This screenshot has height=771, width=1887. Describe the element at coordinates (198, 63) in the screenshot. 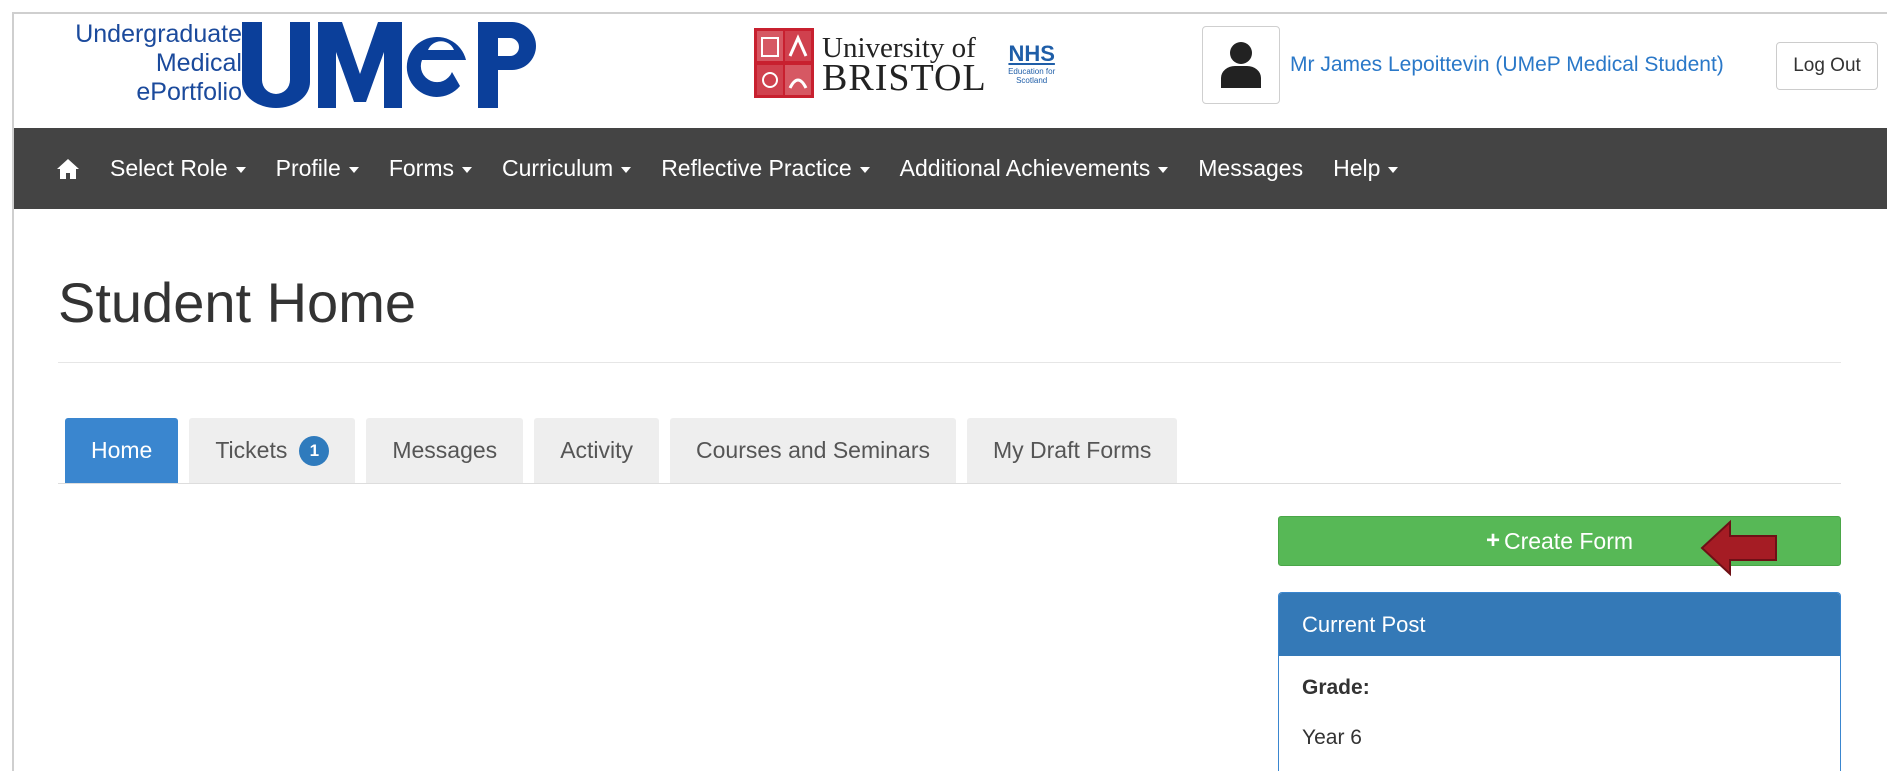

I see `logo-text-line: Medical` at that location.